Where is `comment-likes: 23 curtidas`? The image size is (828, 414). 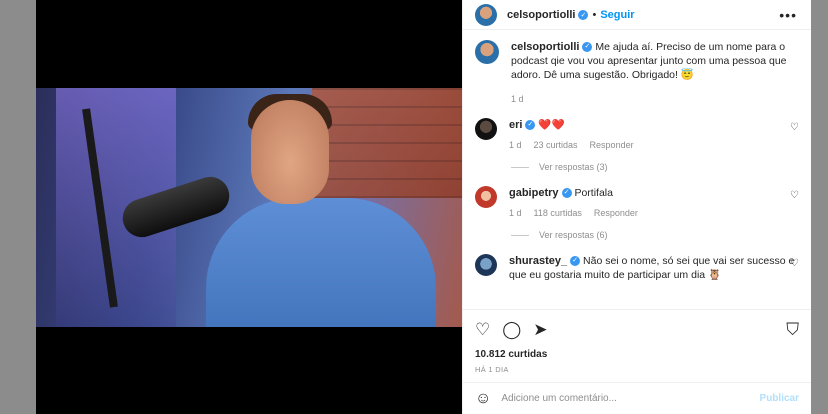 comment-likes: 23 curtidas is located at coordinates (556, 145).